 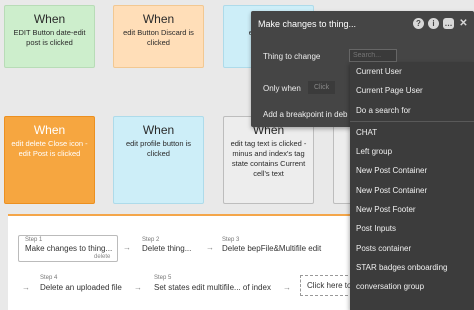 I want to click on event-description: EDIT Button date-edit post is clicked, so click(x=49, y=37).